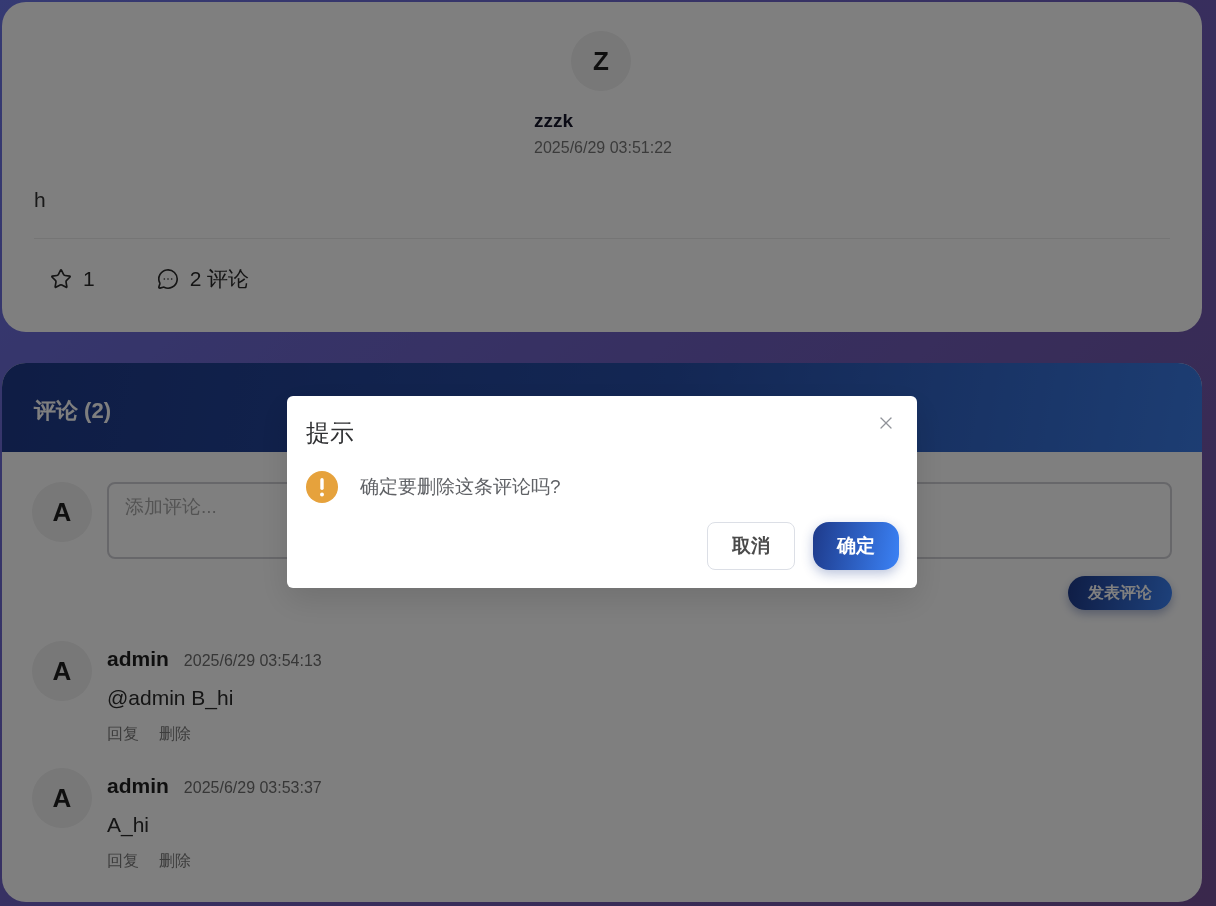 This screenshot has height=906, width=1216. I want to click on like-button: 1, so click(72, 279).